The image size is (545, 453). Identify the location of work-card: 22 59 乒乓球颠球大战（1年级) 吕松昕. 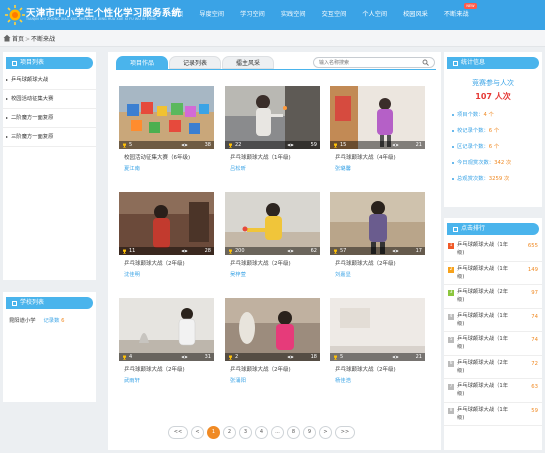
(272, 130).